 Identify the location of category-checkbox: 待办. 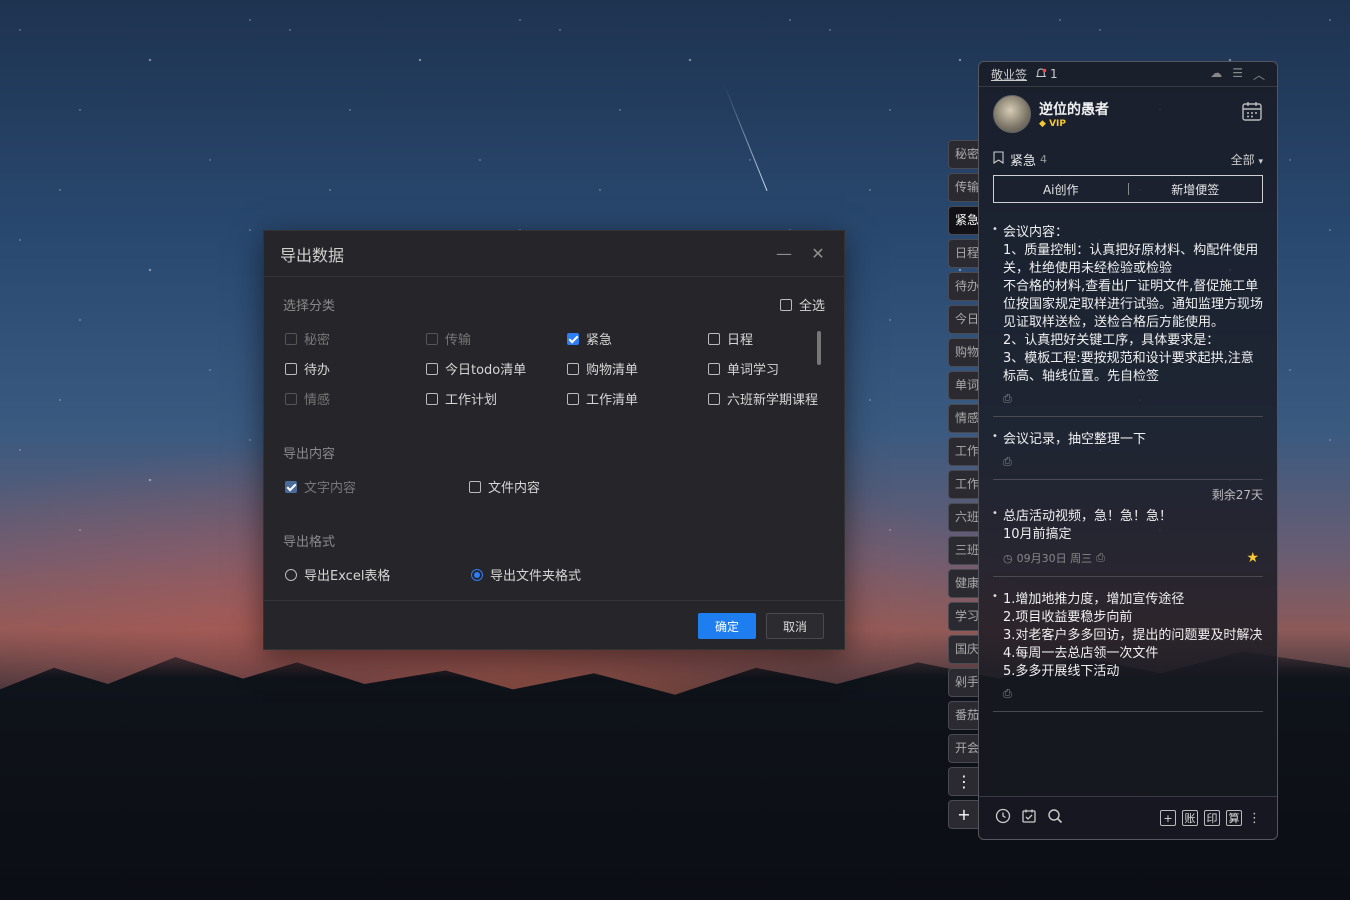
(307, 368).